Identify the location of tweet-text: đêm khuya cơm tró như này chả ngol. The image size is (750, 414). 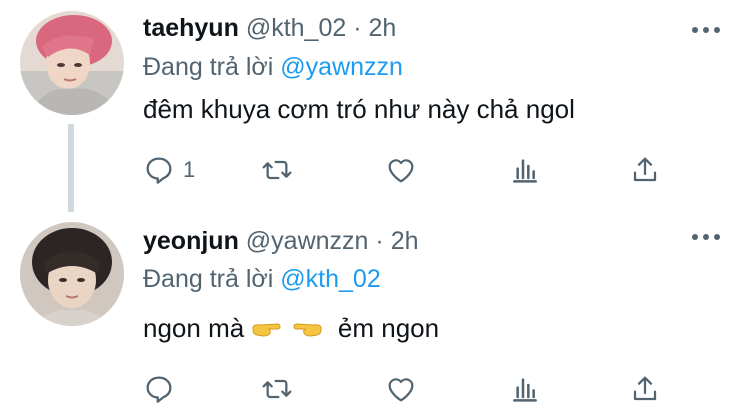
(359, 109).